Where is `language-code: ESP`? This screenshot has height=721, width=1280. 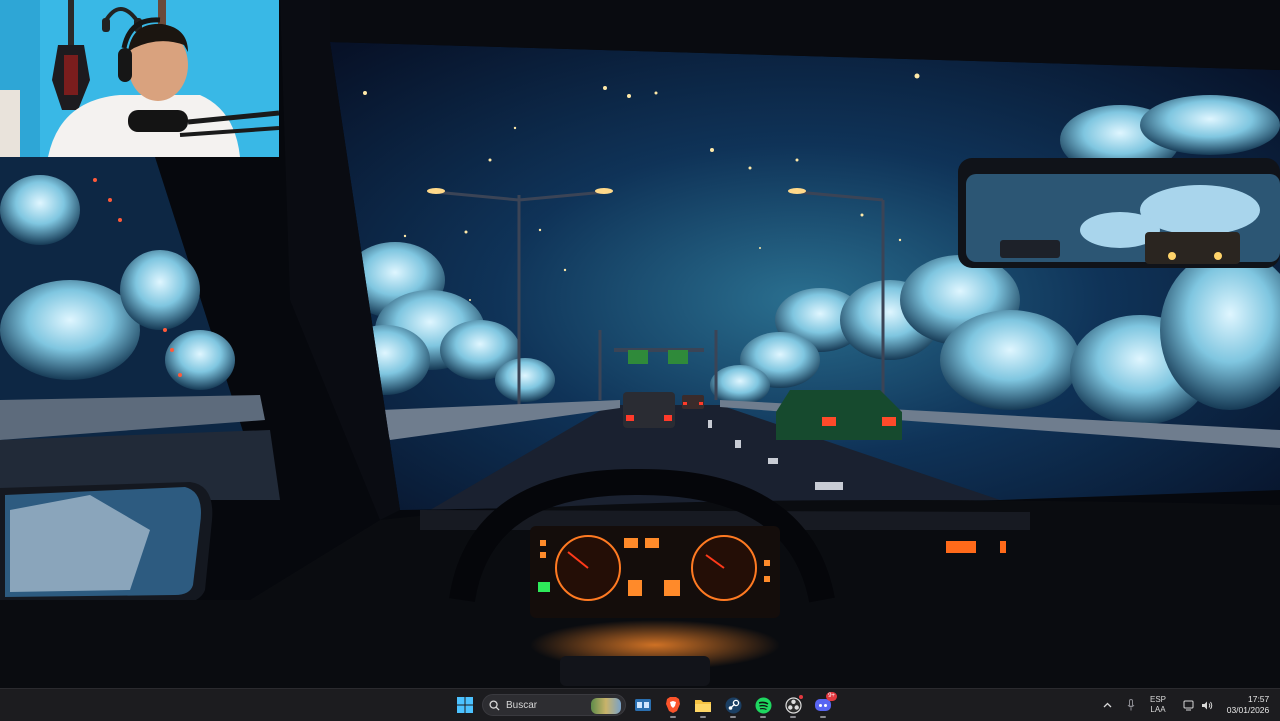 language-code: ESP is located at coordinates (1157, 699).